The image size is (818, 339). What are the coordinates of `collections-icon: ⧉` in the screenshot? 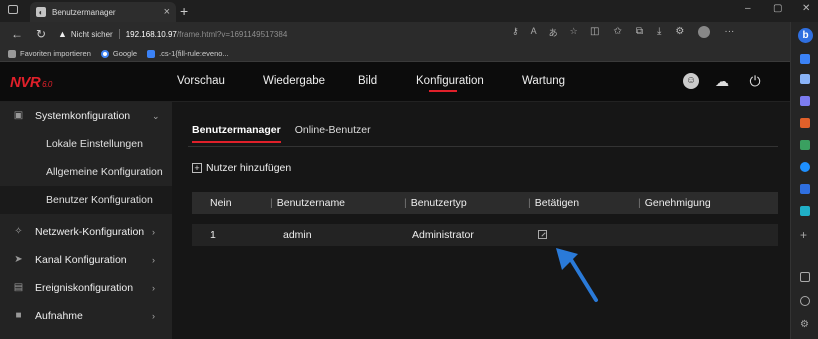 It's located at (639, 32).